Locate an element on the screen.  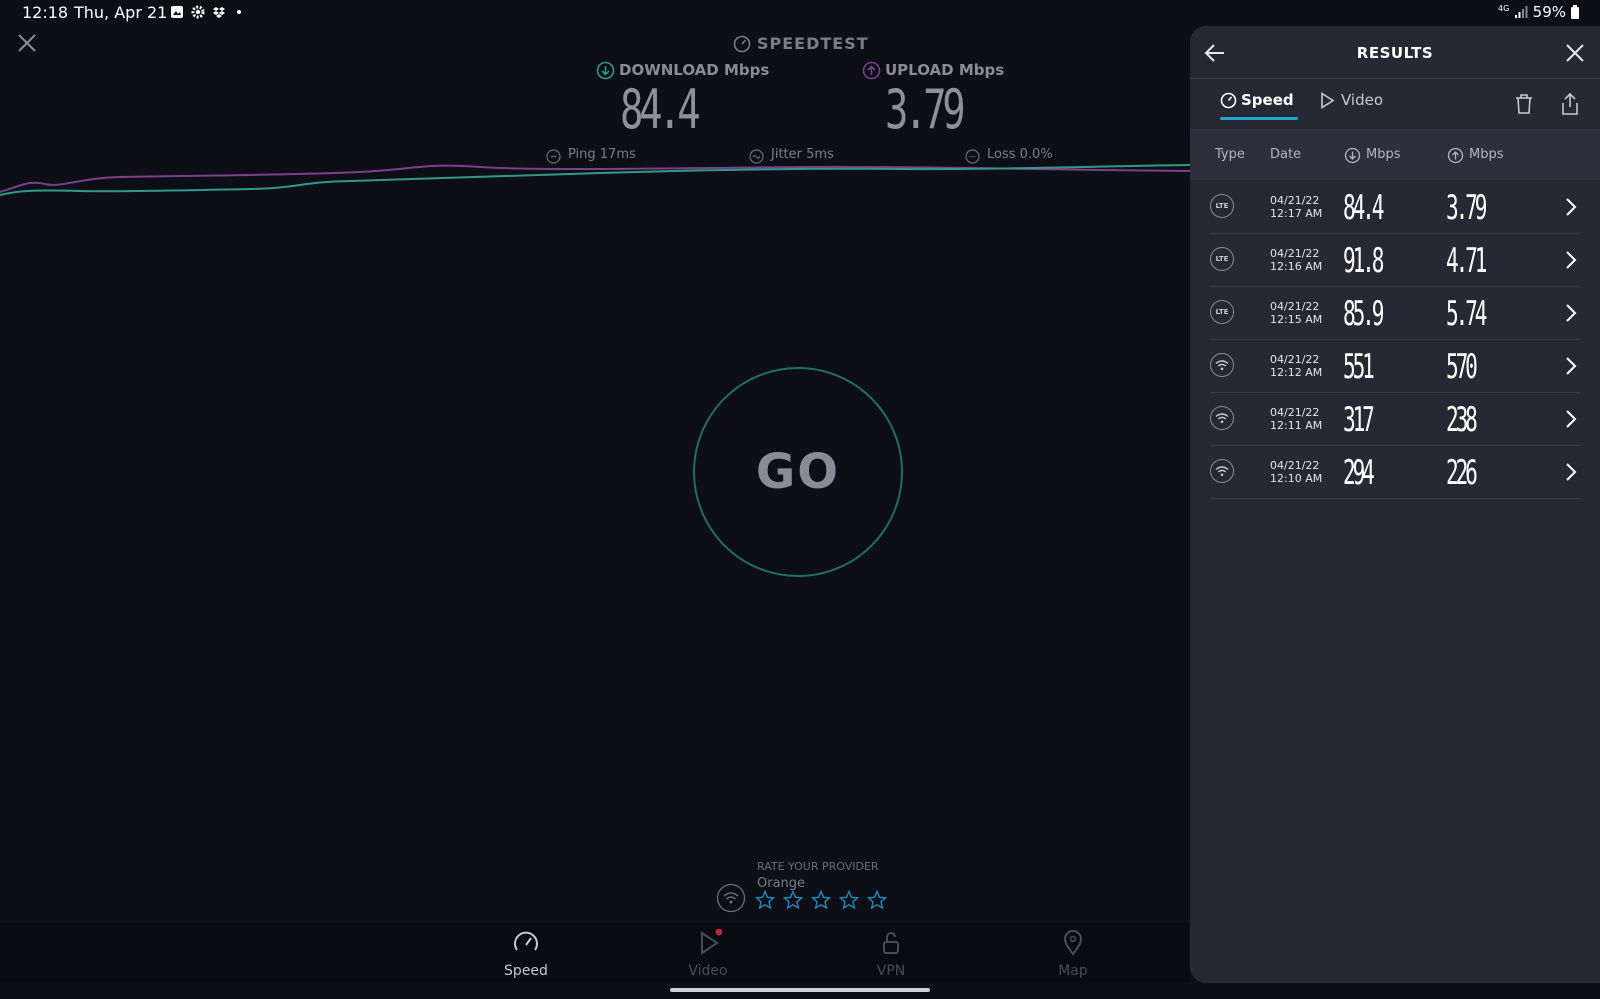
result-upload: 5.74 is located at coordinates (1466, 314).